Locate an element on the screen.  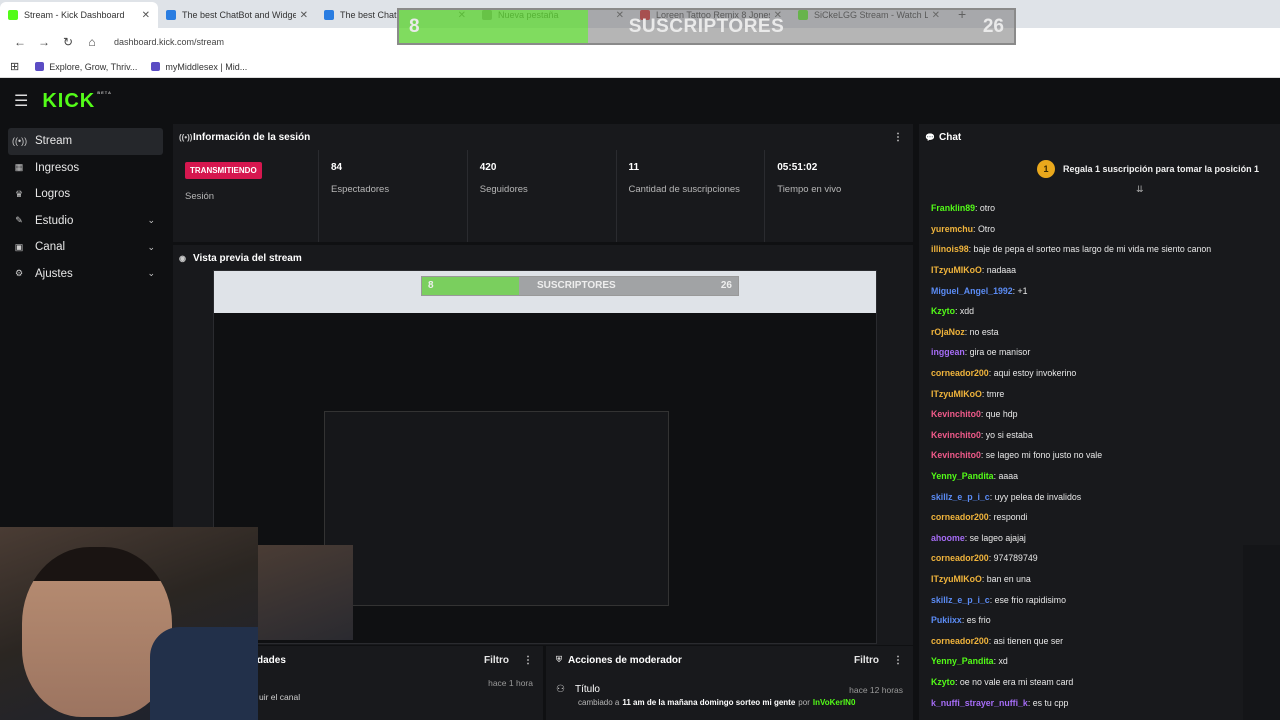
chat-text: aqui estoy invokerino is located at coordinates (1035, 373).